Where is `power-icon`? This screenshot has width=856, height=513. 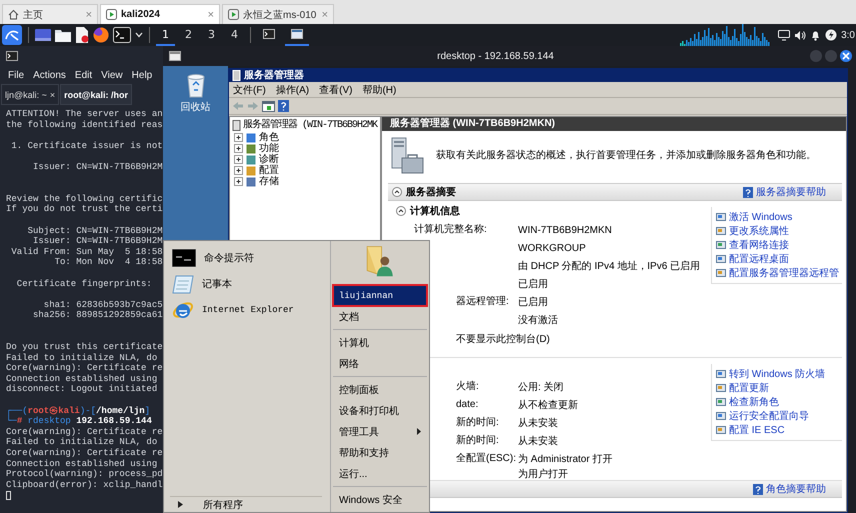
power-icon is located at coordinates (831, 35).